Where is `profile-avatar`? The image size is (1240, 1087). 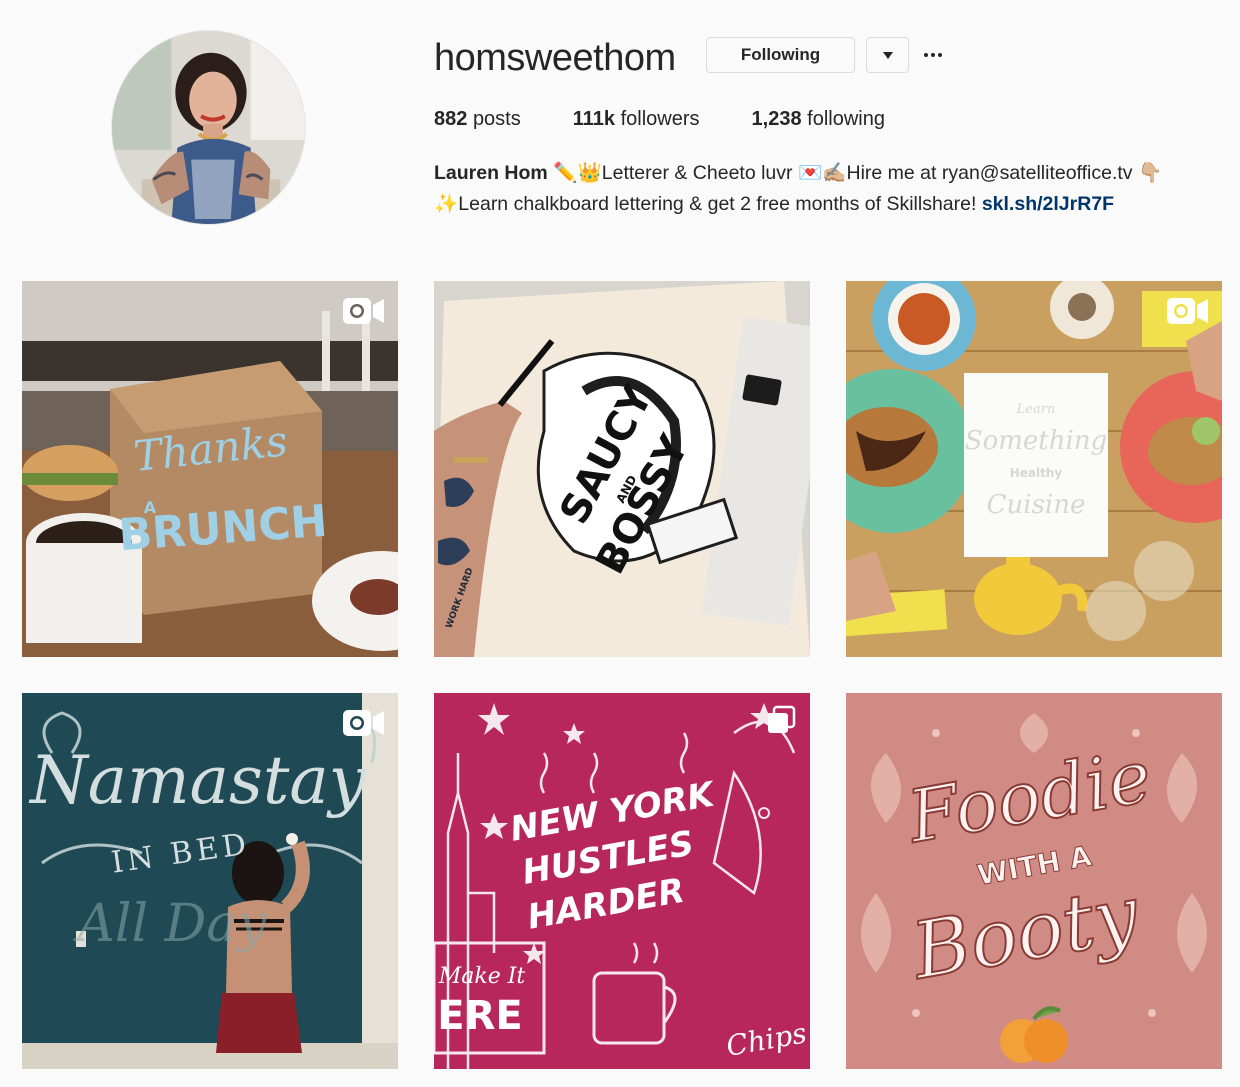
profile-avatar is located at coordinates (208, 127).